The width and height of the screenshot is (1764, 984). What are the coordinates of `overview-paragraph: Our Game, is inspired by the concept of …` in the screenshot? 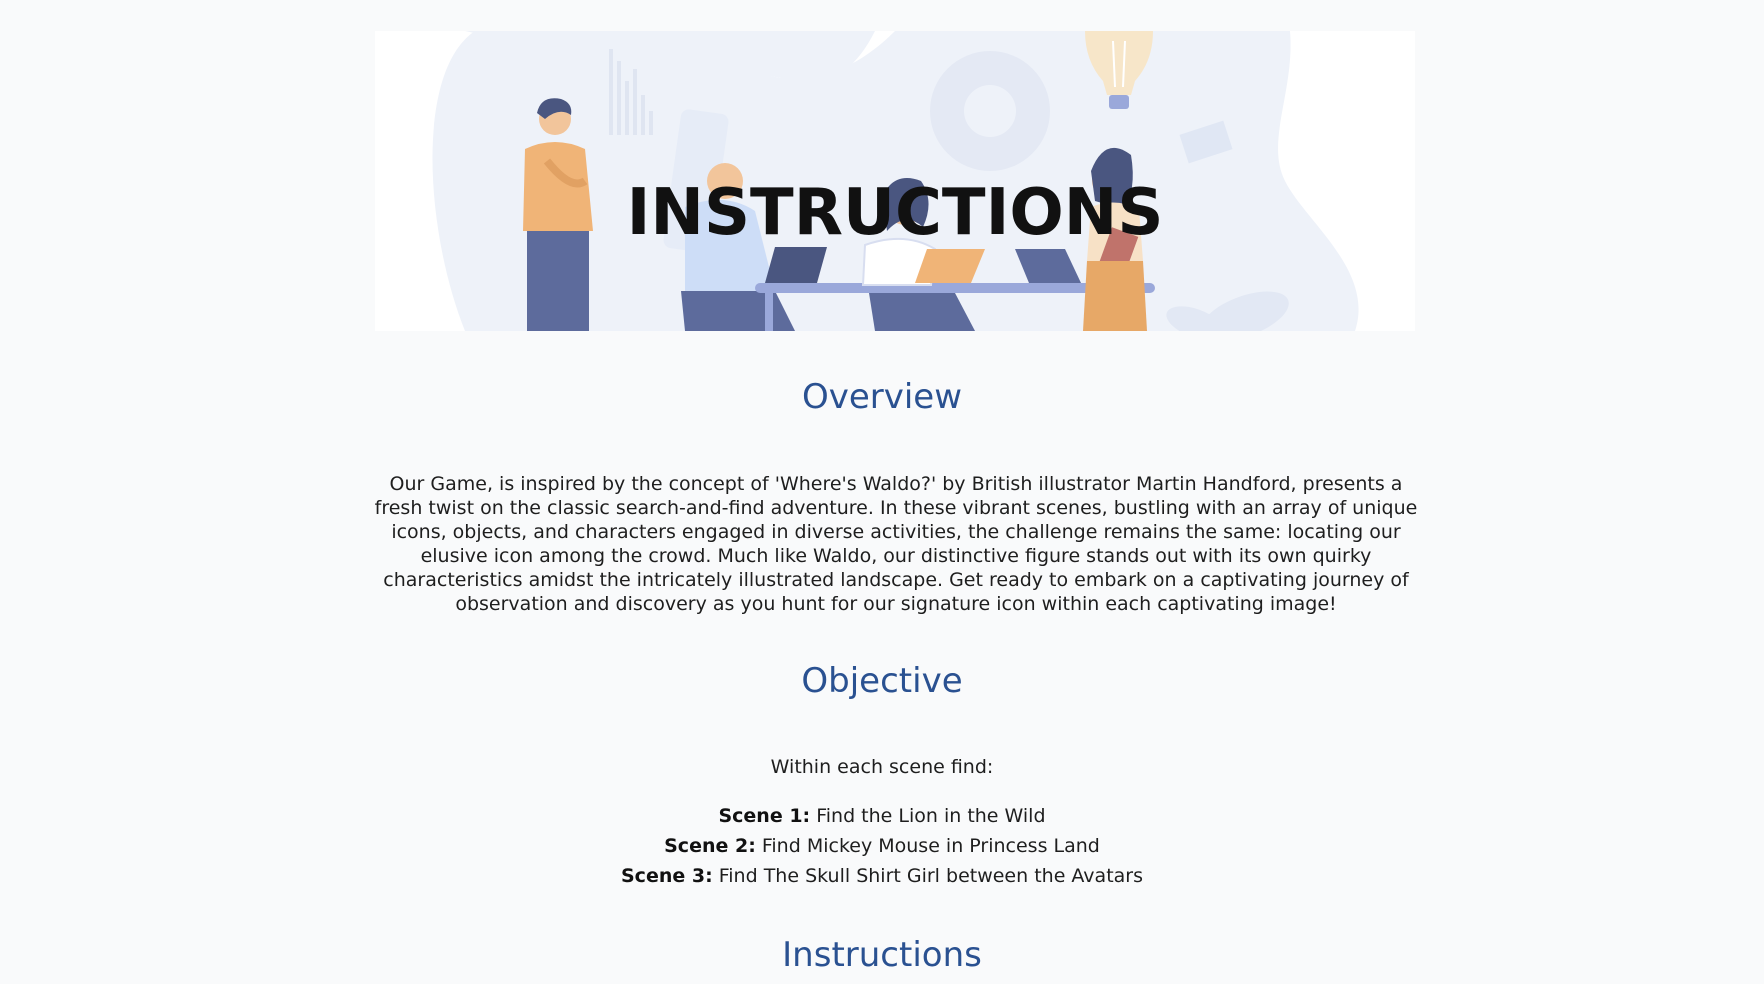 It's located at (896, 544).